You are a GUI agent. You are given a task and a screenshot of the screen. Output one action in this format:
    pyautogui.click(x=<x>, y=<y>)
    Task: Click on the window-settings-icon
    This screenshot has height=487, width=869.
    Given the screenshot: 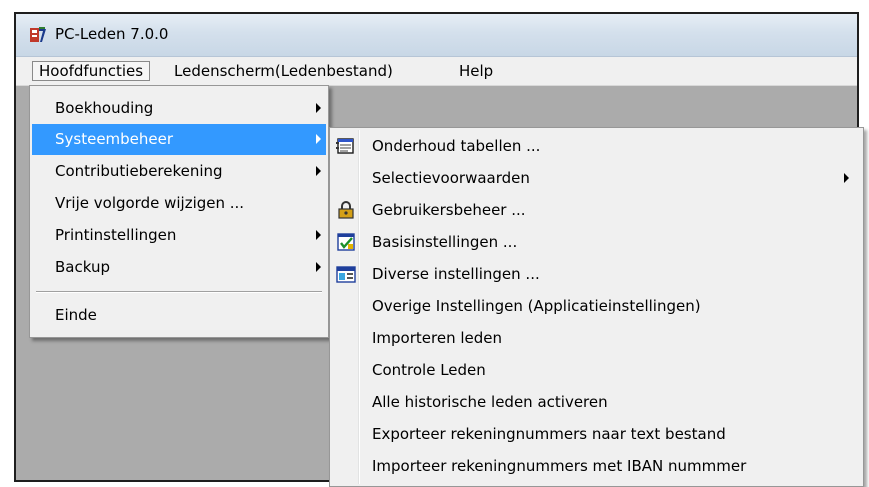 What is the action you would take?
    pyautogui.click(x=346, y=274)
    